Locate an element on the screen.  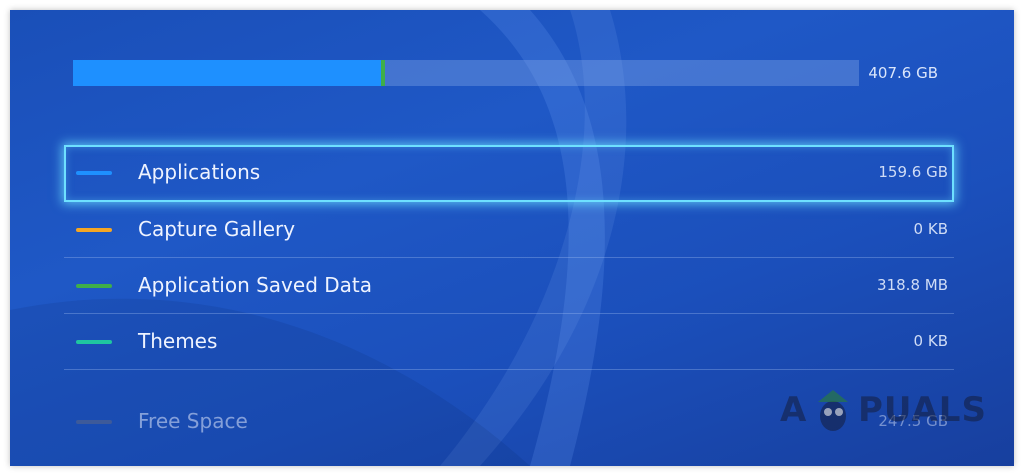
total-storage-label: 407.6 GB is located at coordinates (903, 73).